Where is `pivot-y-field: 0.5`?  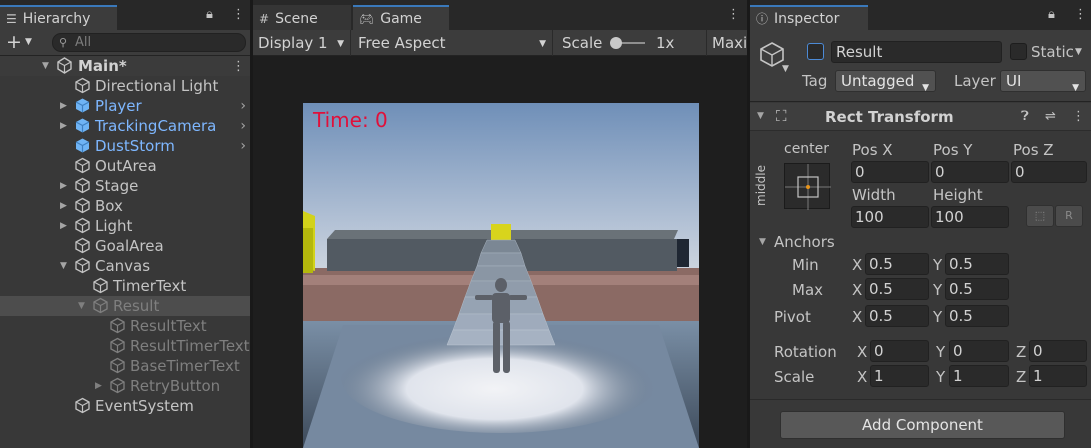
pivot-y-field: 0.5 is located at coordinates (977, 316).